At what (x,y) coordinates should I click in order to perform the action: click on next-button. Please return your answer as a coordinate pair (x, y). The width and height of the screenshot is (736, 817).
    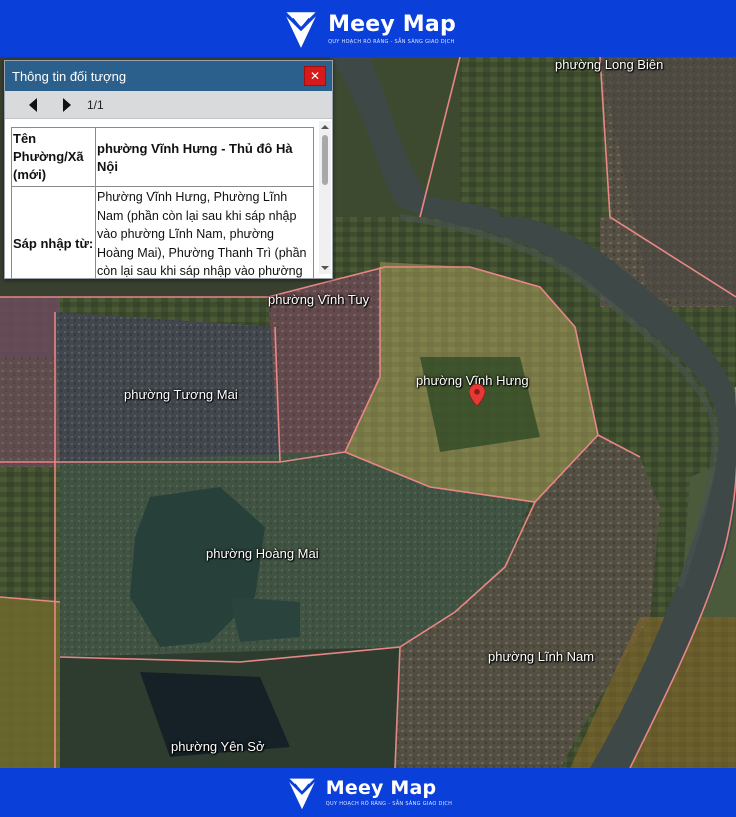
    Looking at the image, I should click on (67, 105).